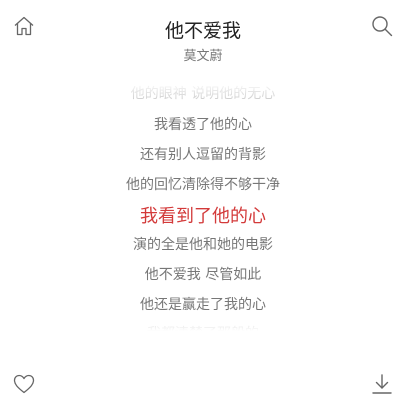 The image size is (406, 408). What do you see at coordinates (203, 327) in the screenshot?
I see `lyric-line: 我都清楚了那般的` at bounding box center [203, 327].